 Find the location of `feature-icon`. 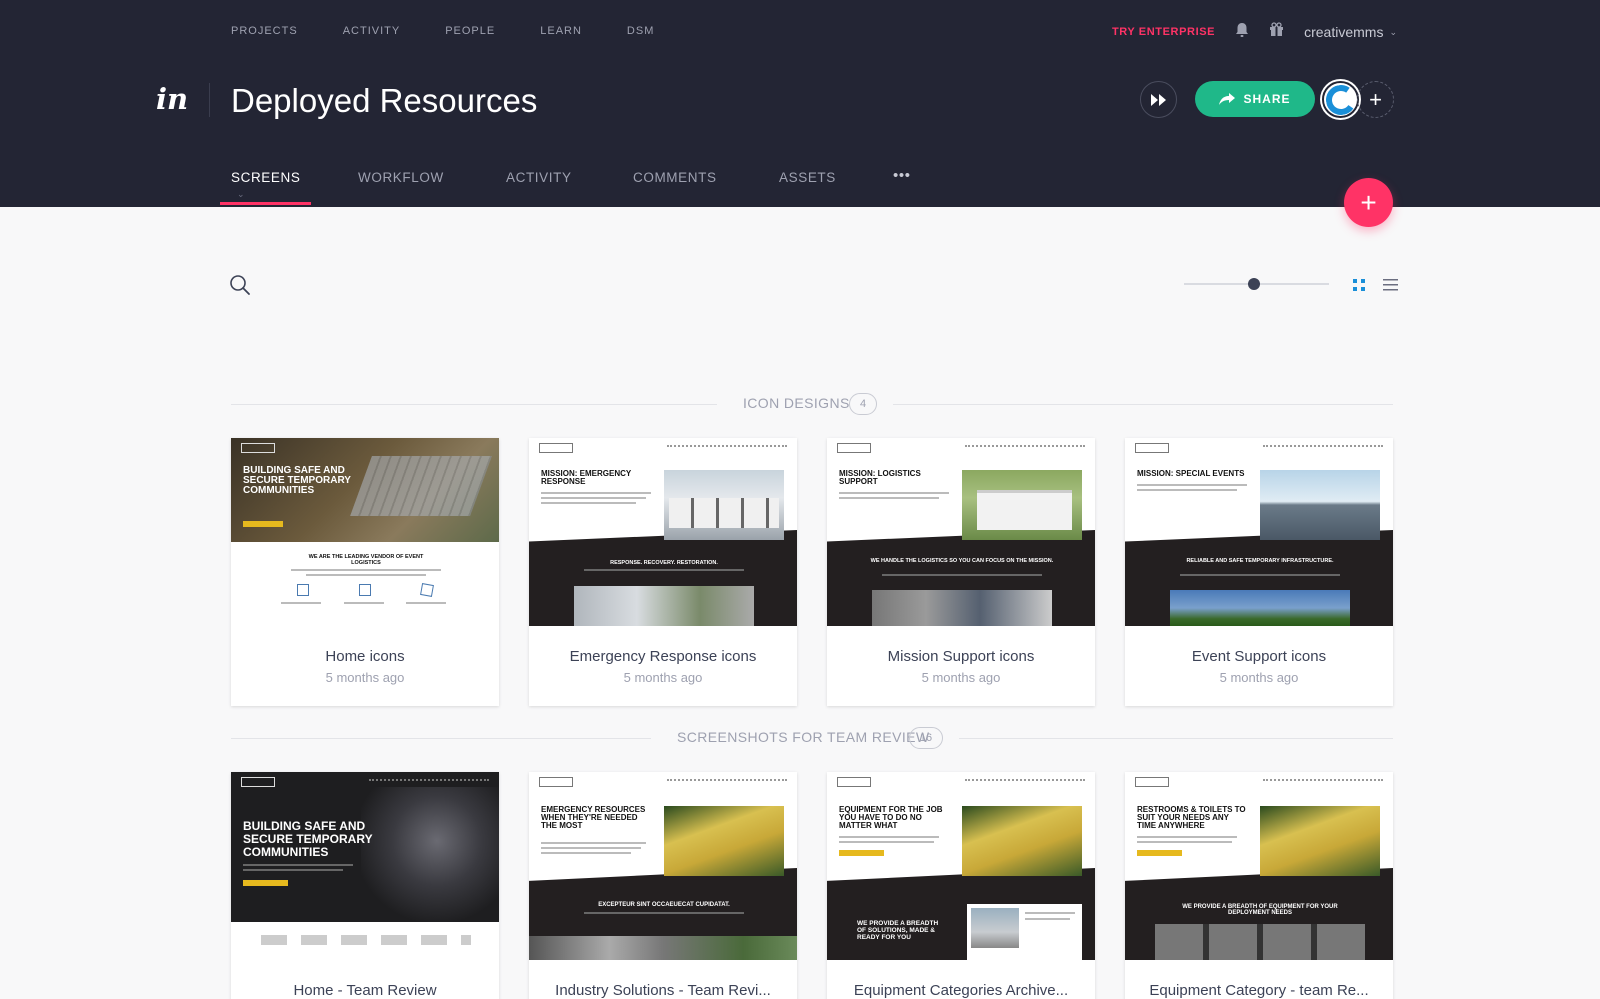

feature-icon is located at coordinates (427, 590).